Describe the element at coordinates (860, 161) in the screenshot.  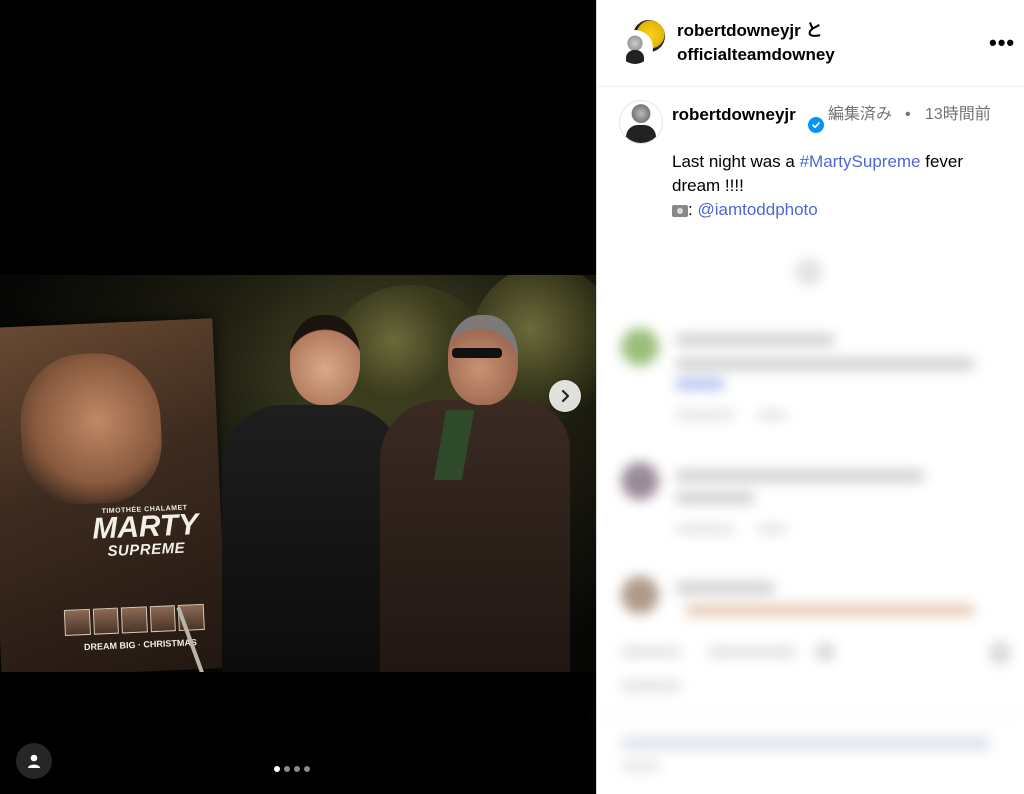
I see `hashtag-link: #MartySupreme` at that location.